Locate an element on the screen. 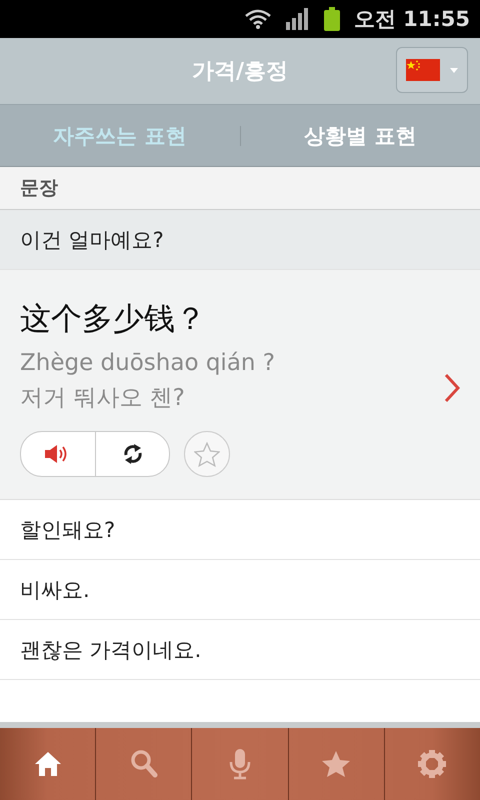 This screenshot has width=480, height=800. language-dropdown is located at coordinates (432, 70).